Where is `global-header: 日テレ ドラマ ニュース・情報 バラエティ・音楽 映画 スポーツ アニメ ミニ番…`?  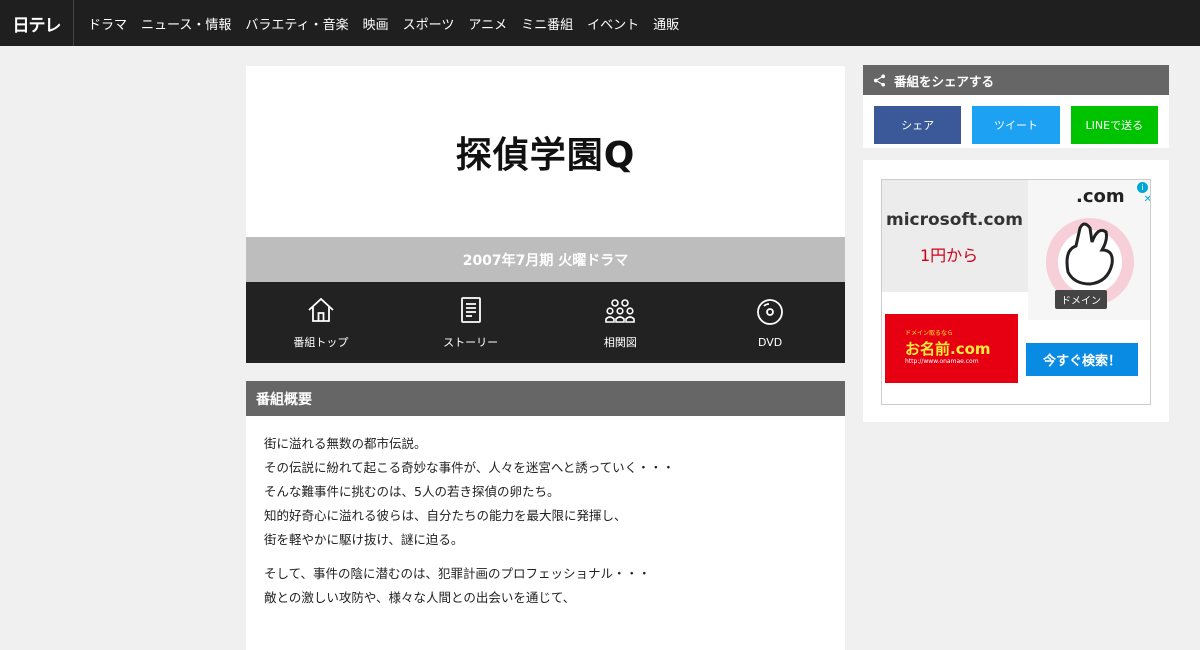
global-header: 日テレ ドラマ ニュース・情報 バラエティ・音楽 映画 スポーツ アニメ ミニ番… is located at coordinates (600, 23).